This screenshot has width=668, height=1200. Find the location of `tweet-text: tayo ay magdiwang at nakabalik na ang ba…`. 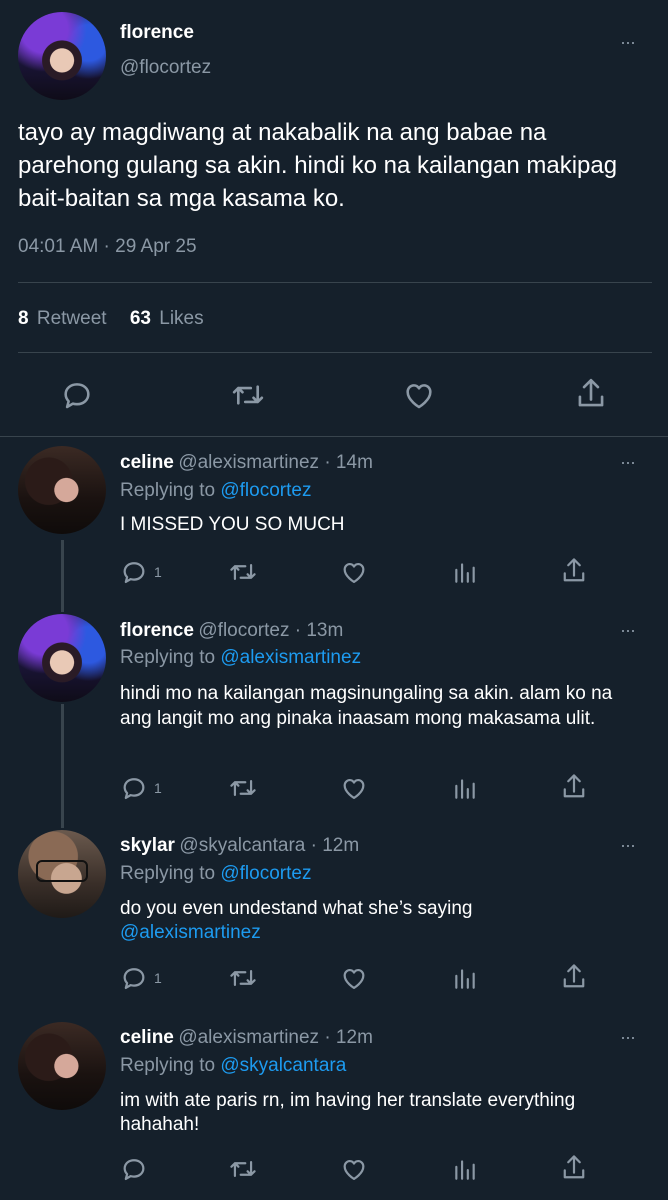

tweet-text: tayo ay magdiwang at nakabalik na ang ba… is located at coordinates (318, 165).